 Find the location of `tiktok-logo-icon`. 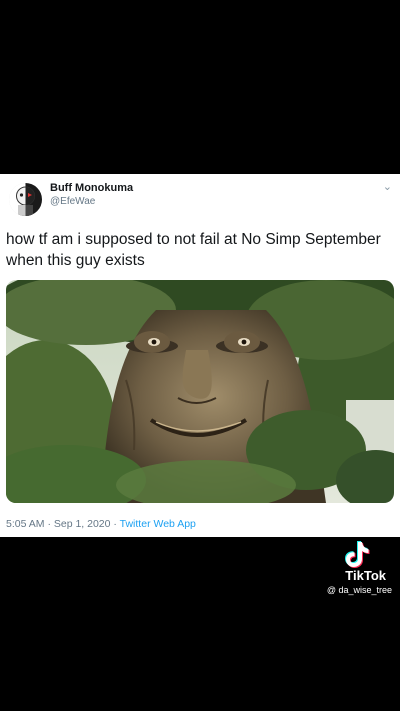

tiktok-logo-icon is located at coordinates (357, 554).